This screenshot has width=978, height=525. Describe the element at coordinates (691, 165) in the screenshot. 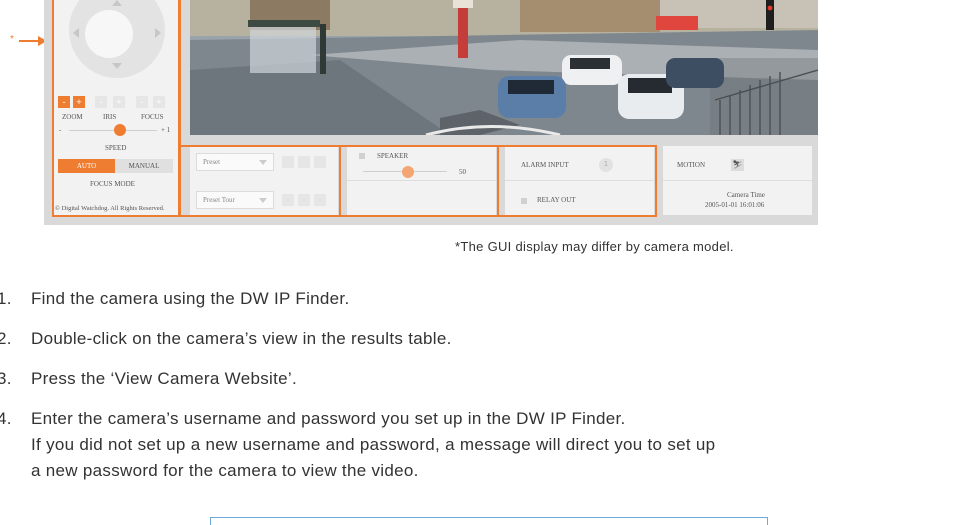

I see `motion-label: MOTION` at that location.